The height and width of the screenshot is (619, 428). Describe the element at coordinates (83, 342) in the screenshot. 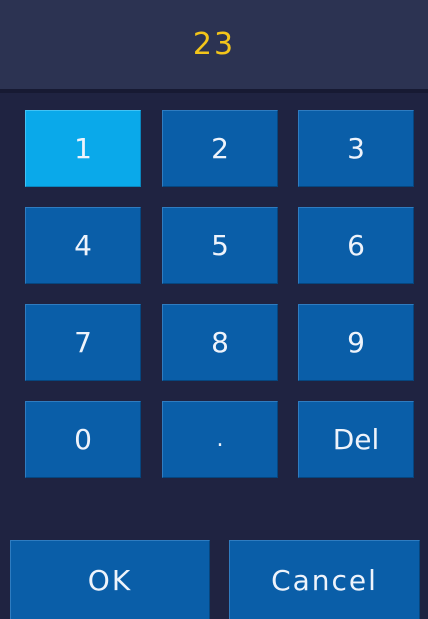

I see `key-7: 7` at that location.